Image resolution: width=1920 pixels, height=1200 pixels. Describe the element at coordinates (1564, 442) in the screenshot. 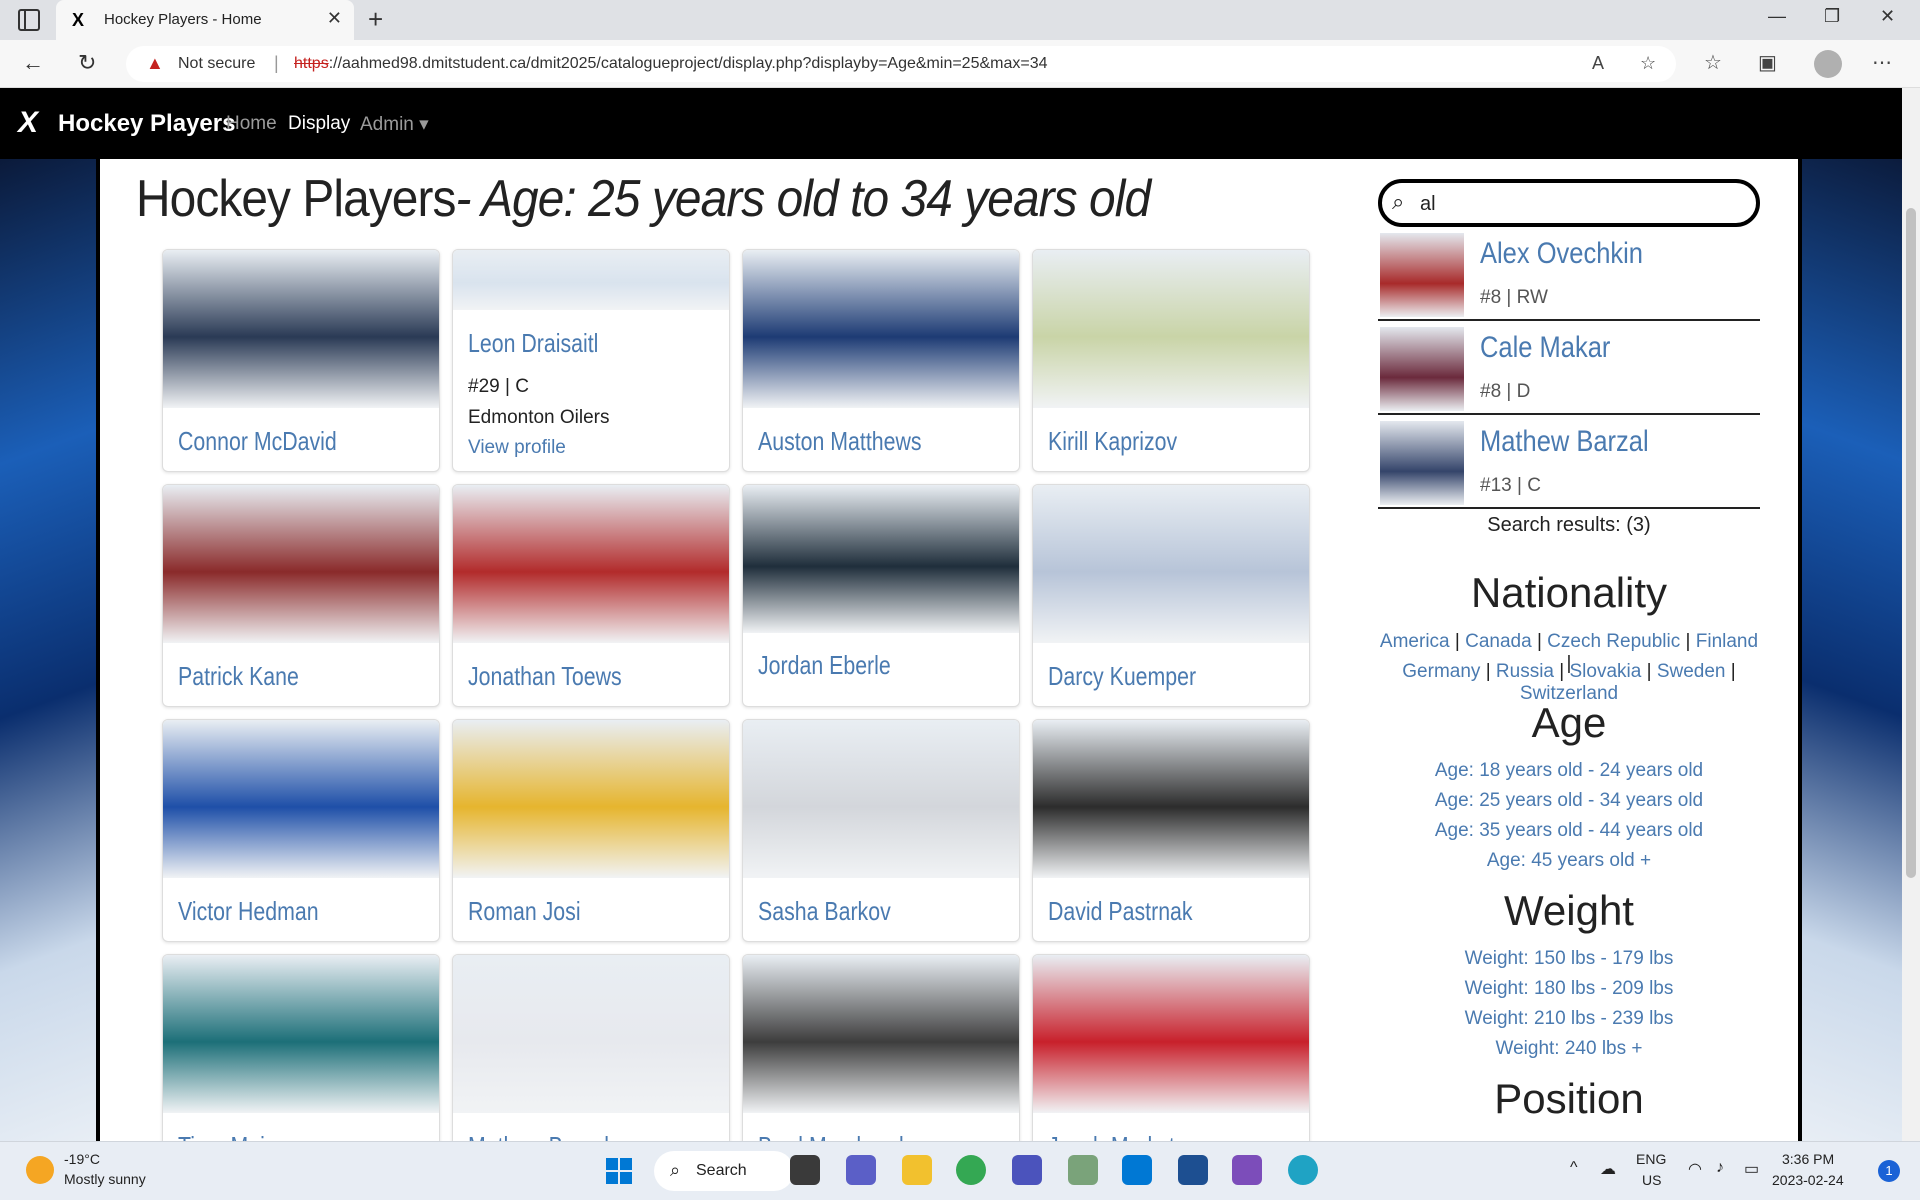

I see `result-name: Mathew Barzal` at that location.